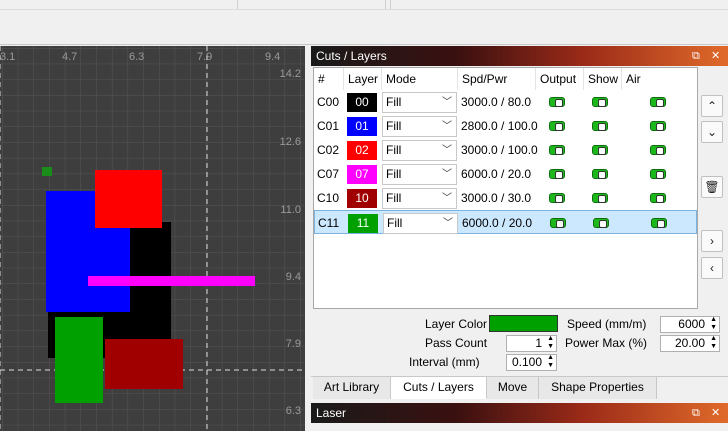 This screenshot has height=431, width=728. I want to click on cut-row: C07 07 Fill ﹀ 6000.0 / 20.0, so click(505, 174).